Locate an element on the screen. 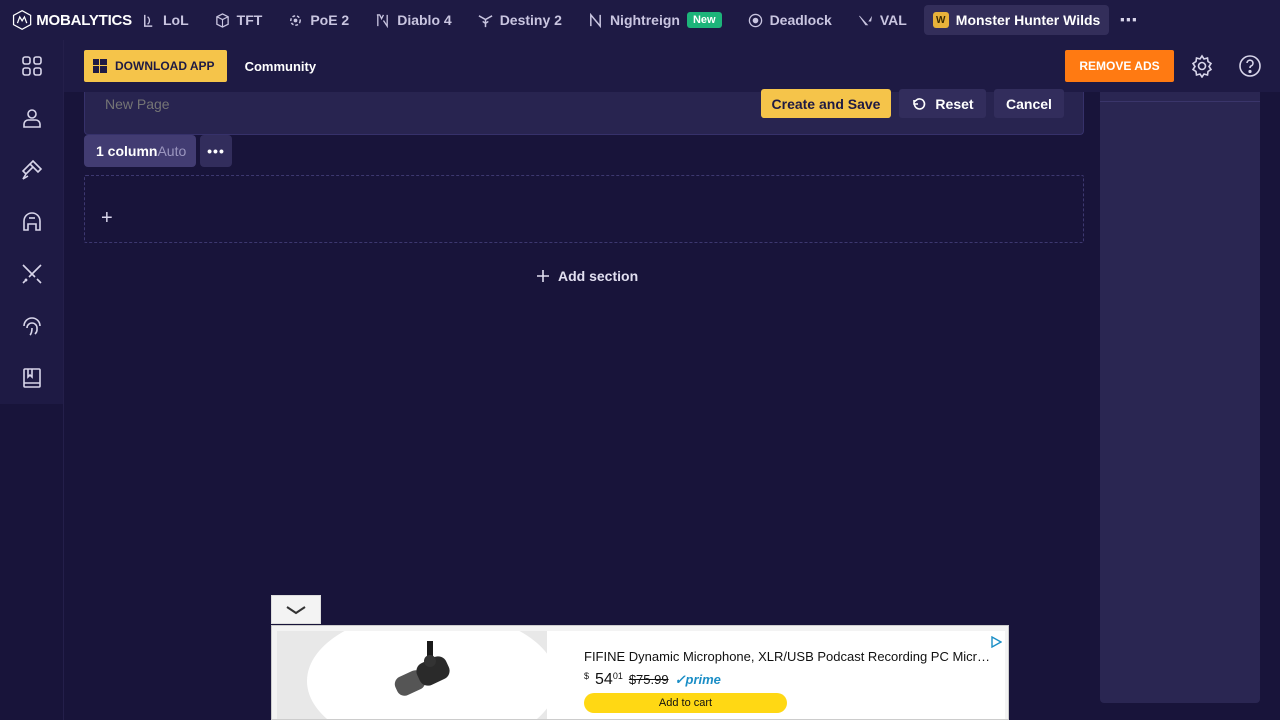  section-dropzone: + is located at coordinates (584, 209).